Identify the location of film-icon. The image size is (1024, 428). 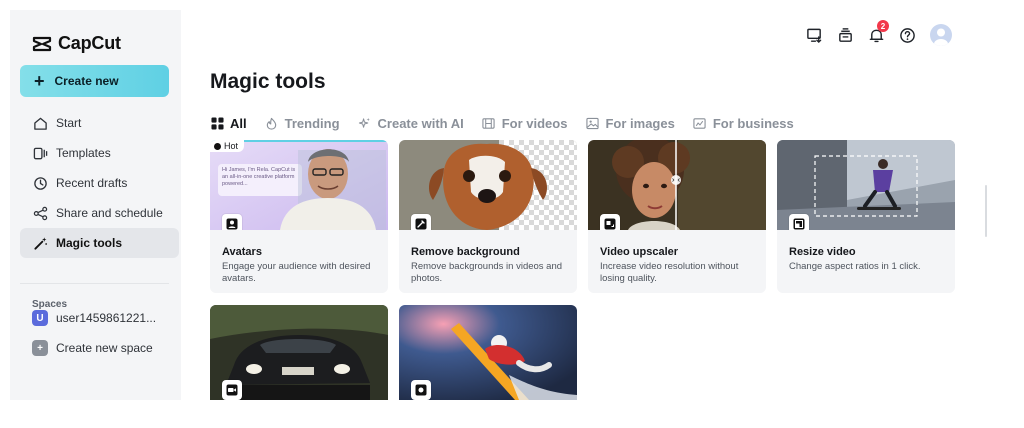
(489, 123).